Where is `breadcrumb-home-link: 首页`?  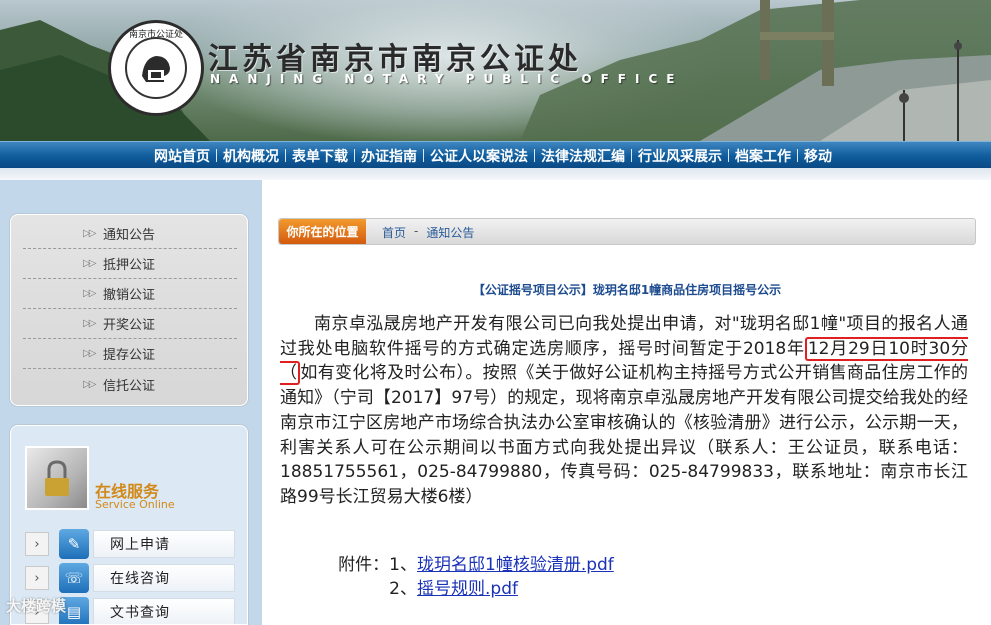
breadcrumb-home-link: 首页 is located at coordinates (394, 232).